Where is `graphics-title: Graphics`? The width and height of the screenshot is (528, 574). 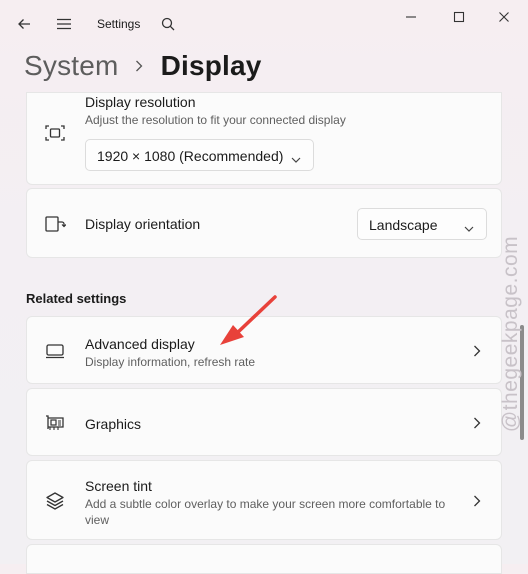
graphics-title: Graphics is located at coordinates (113, 424).